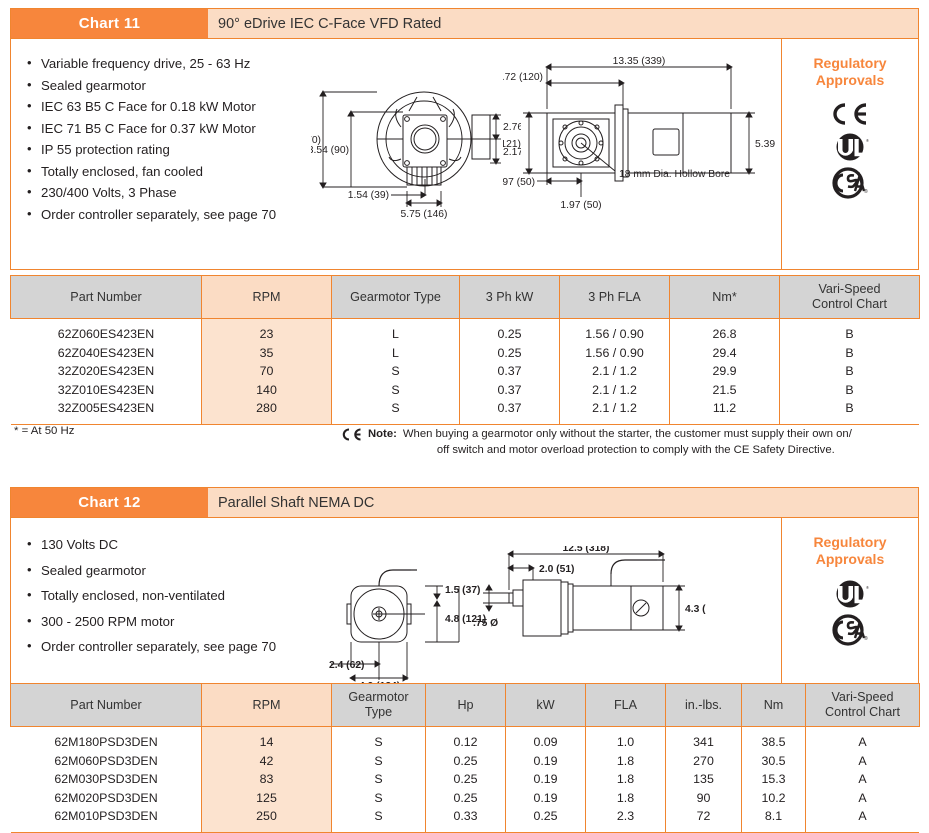 The image size is (929, 833). Describe the element at coordinates (106, 371) in the screenshot. I see `cell-part-number: 32Z020ES423EN` at that location.